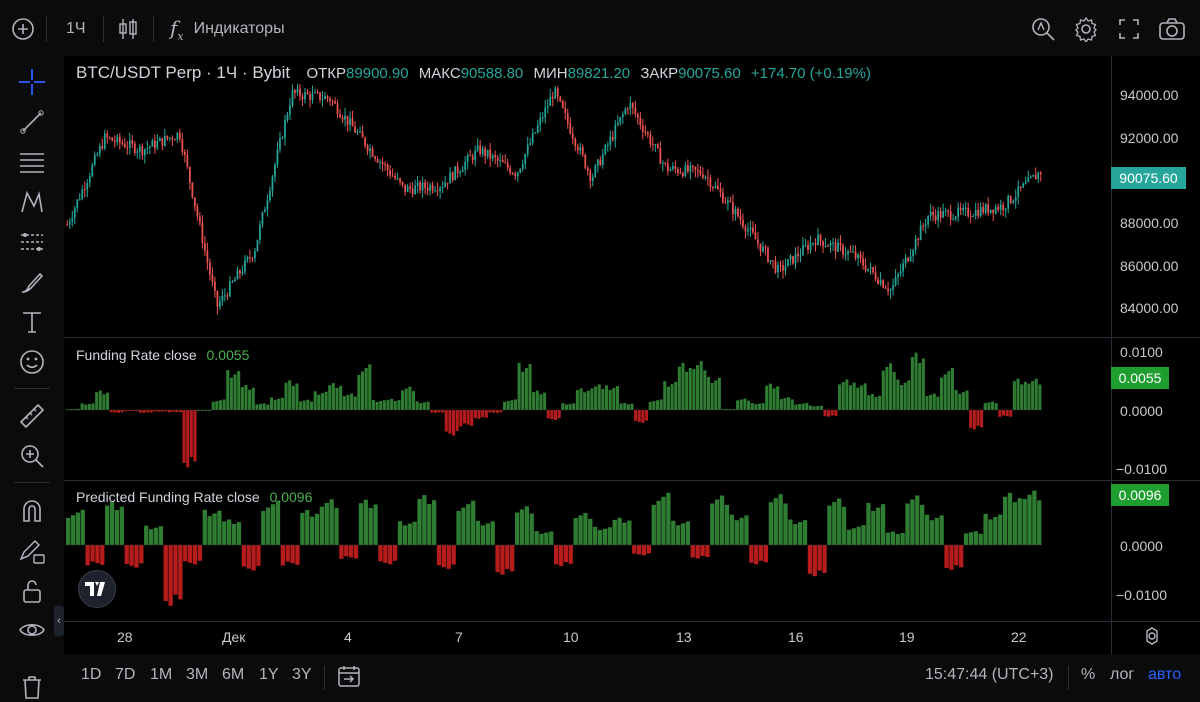 The height and width of the screenshot is (702, 1200). Describe the element at coordinates (125, 675) in the screenshot. I see `range-7d: 7D` at that location.